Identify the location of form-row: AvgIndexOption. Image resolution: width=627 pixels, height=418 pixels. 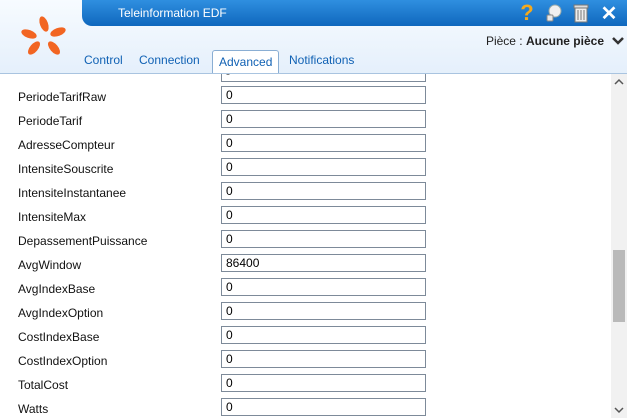
(305, 312).